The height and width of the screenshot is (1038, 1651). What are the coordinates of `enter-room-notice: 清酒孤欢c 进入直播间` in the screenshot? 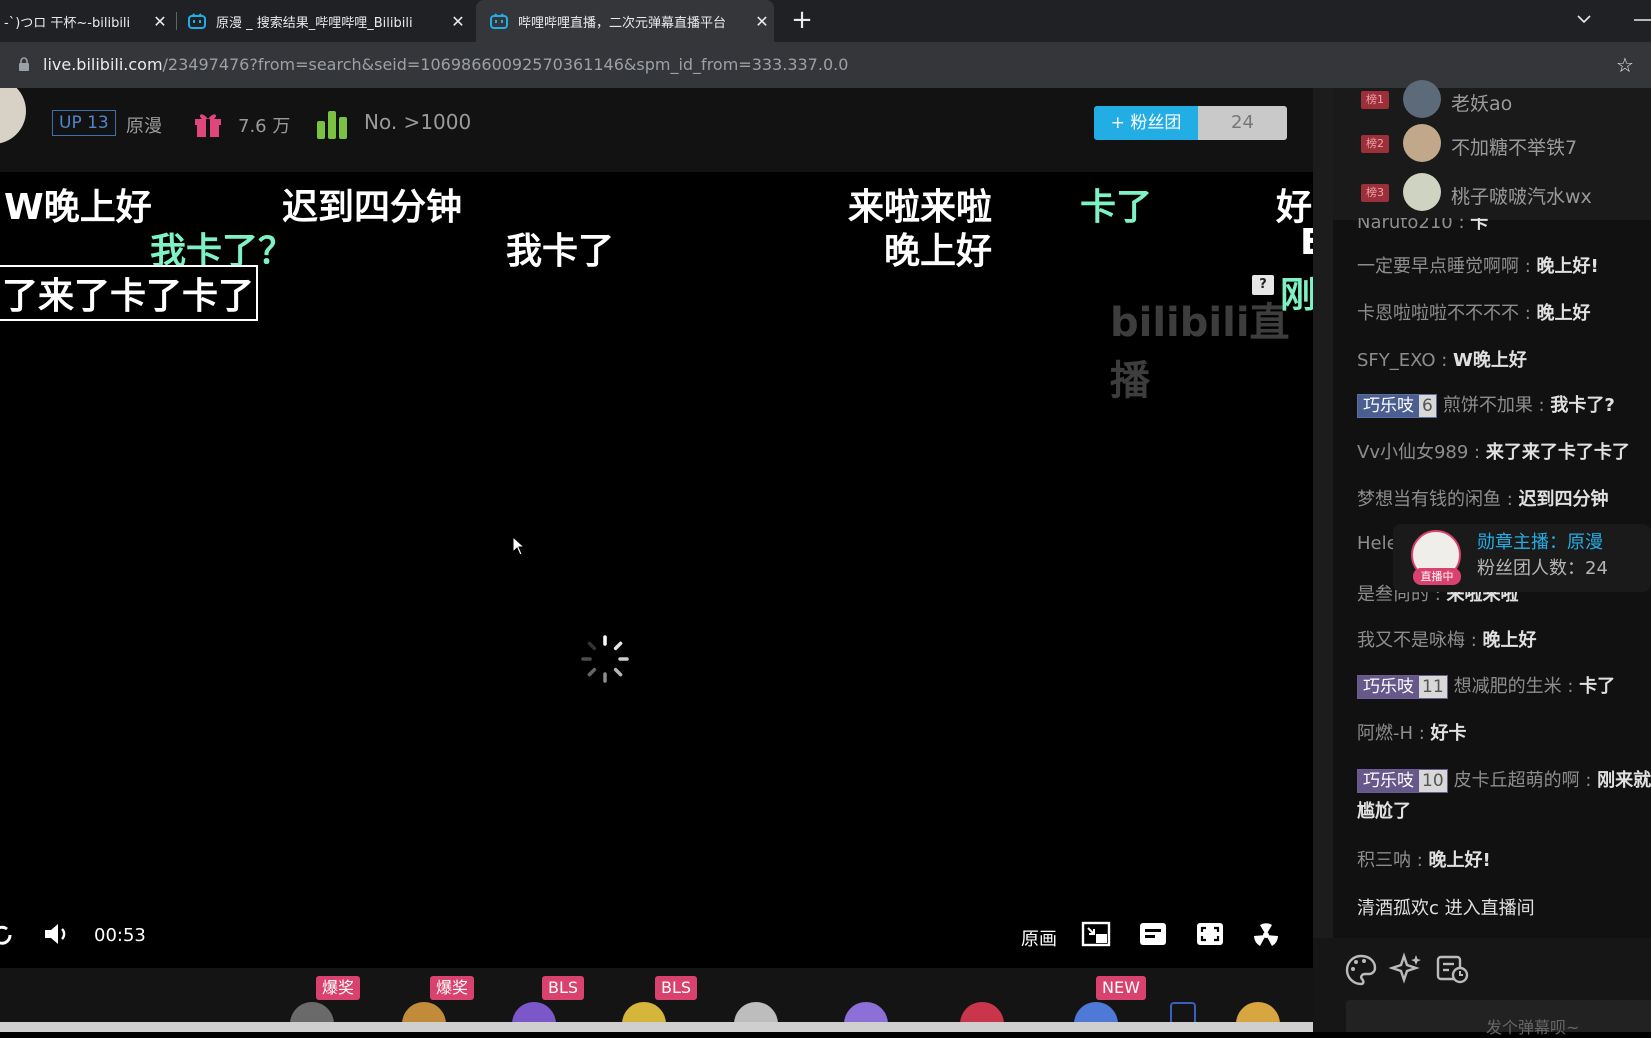 It's located at (1446, 908).